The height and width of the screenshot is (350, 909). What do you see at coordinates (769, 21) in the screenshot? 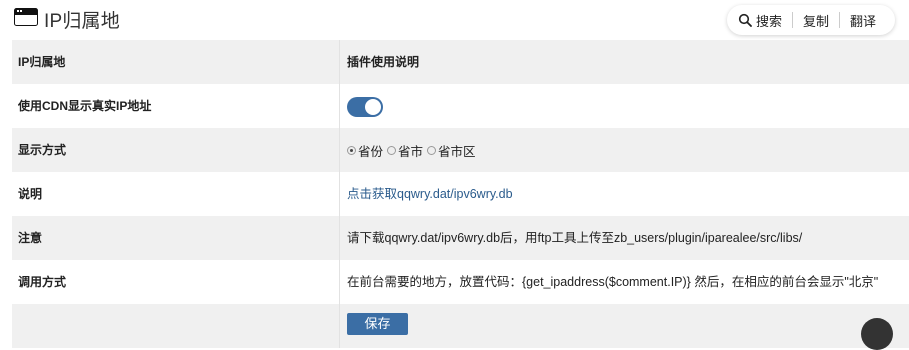
I see `search-label: 搜索` at bounding box center [769, 21].